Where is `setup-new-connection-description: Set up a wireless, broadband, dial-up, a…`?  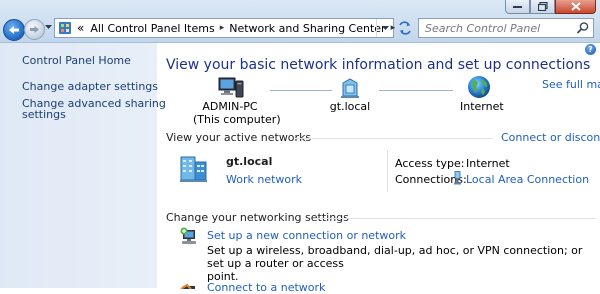
setup-new-connection-description: Set up a wireless, broadband, dial-up, a… is located at coordinates (402, 263).